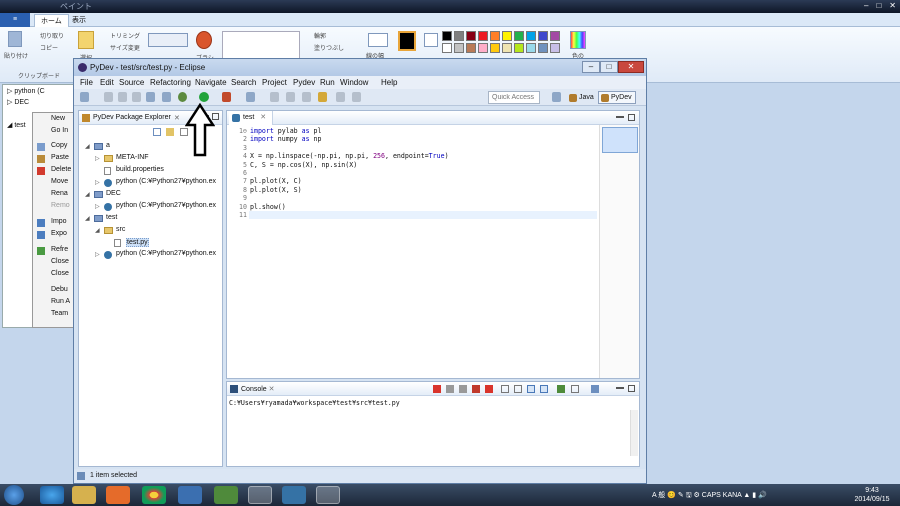  I want to click on shapes-gallery-icon, so click(261, 45).